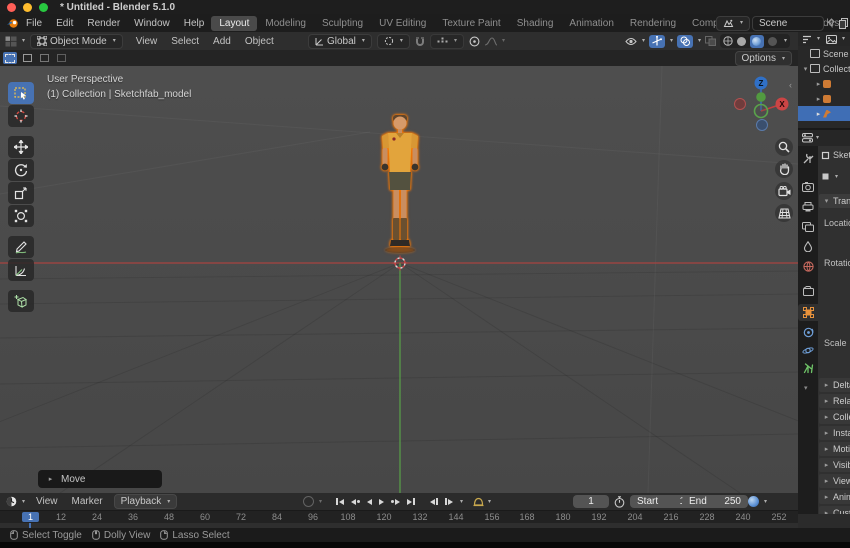  I want to click on menu-help: Help, so click(194, 23).